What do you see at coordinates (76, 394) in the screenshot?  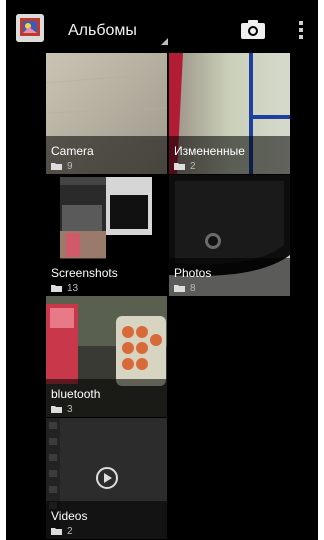 I see `album-name: bluetooth` at bounding box center [76, 394].